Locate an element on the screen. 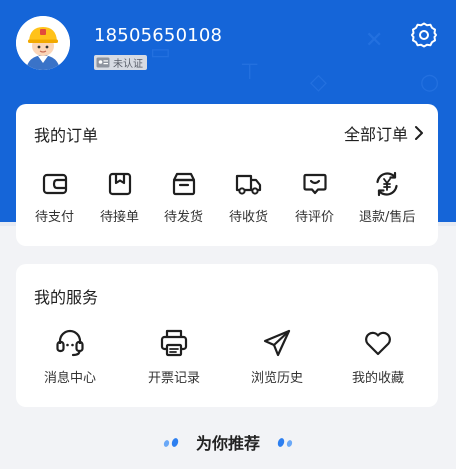 The image size is (456, 469). service-message-center: 消息中心 is located at coordinates (70, 356).